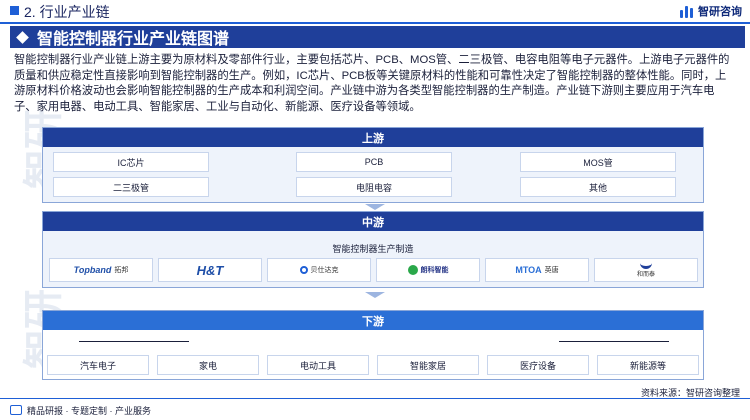 The image size is (750, 420). What do you see at coordinates (690, 393) in the screenshot?
I see `source-note: 资料来源：智研咨询整理` at bounding box center [690, 393].